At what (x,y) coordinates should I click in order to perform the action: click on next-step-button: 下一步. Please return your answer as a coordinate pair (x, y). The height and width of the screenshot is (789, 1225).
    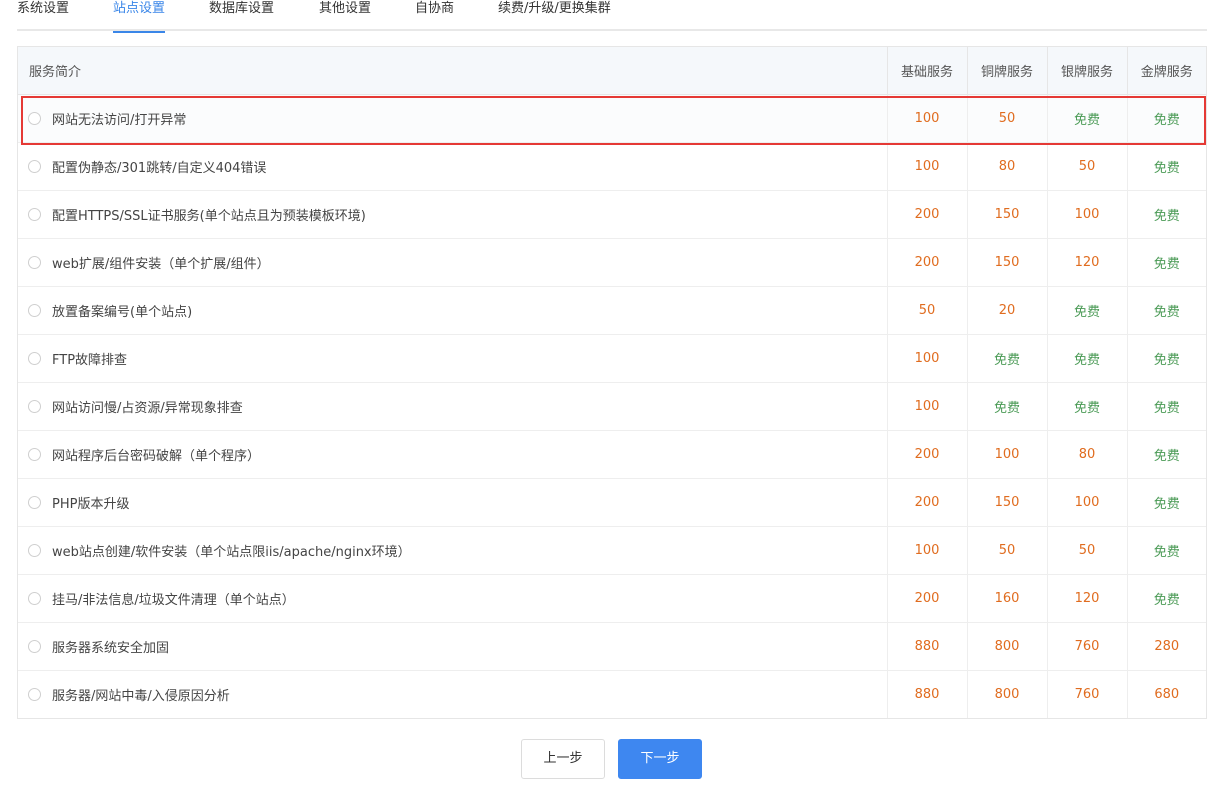
    Looking at the image, I should click on (660, 759).